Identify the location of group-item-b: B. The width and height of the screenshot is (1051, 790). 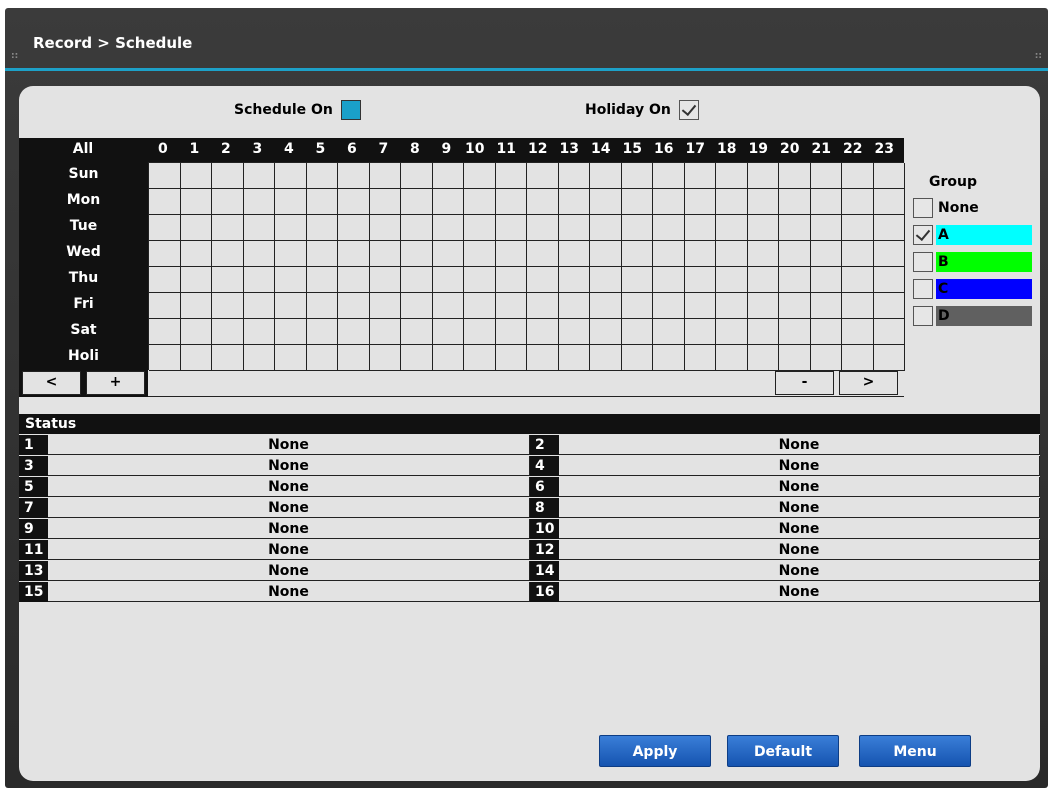
(972, 262).